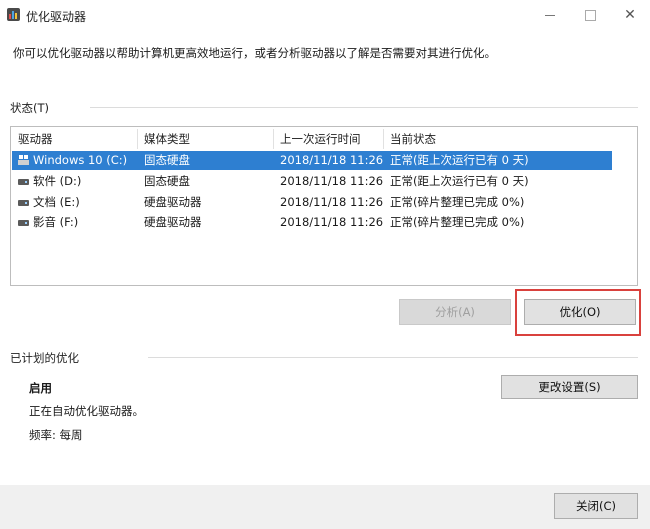 Image resolution: width=650 pixels, height=529 pixels. What do you see at coordinates (80, 160) in the screenshot?
I see `drive-name: Windows 10 (C:)` at bounding box center [80, 160].